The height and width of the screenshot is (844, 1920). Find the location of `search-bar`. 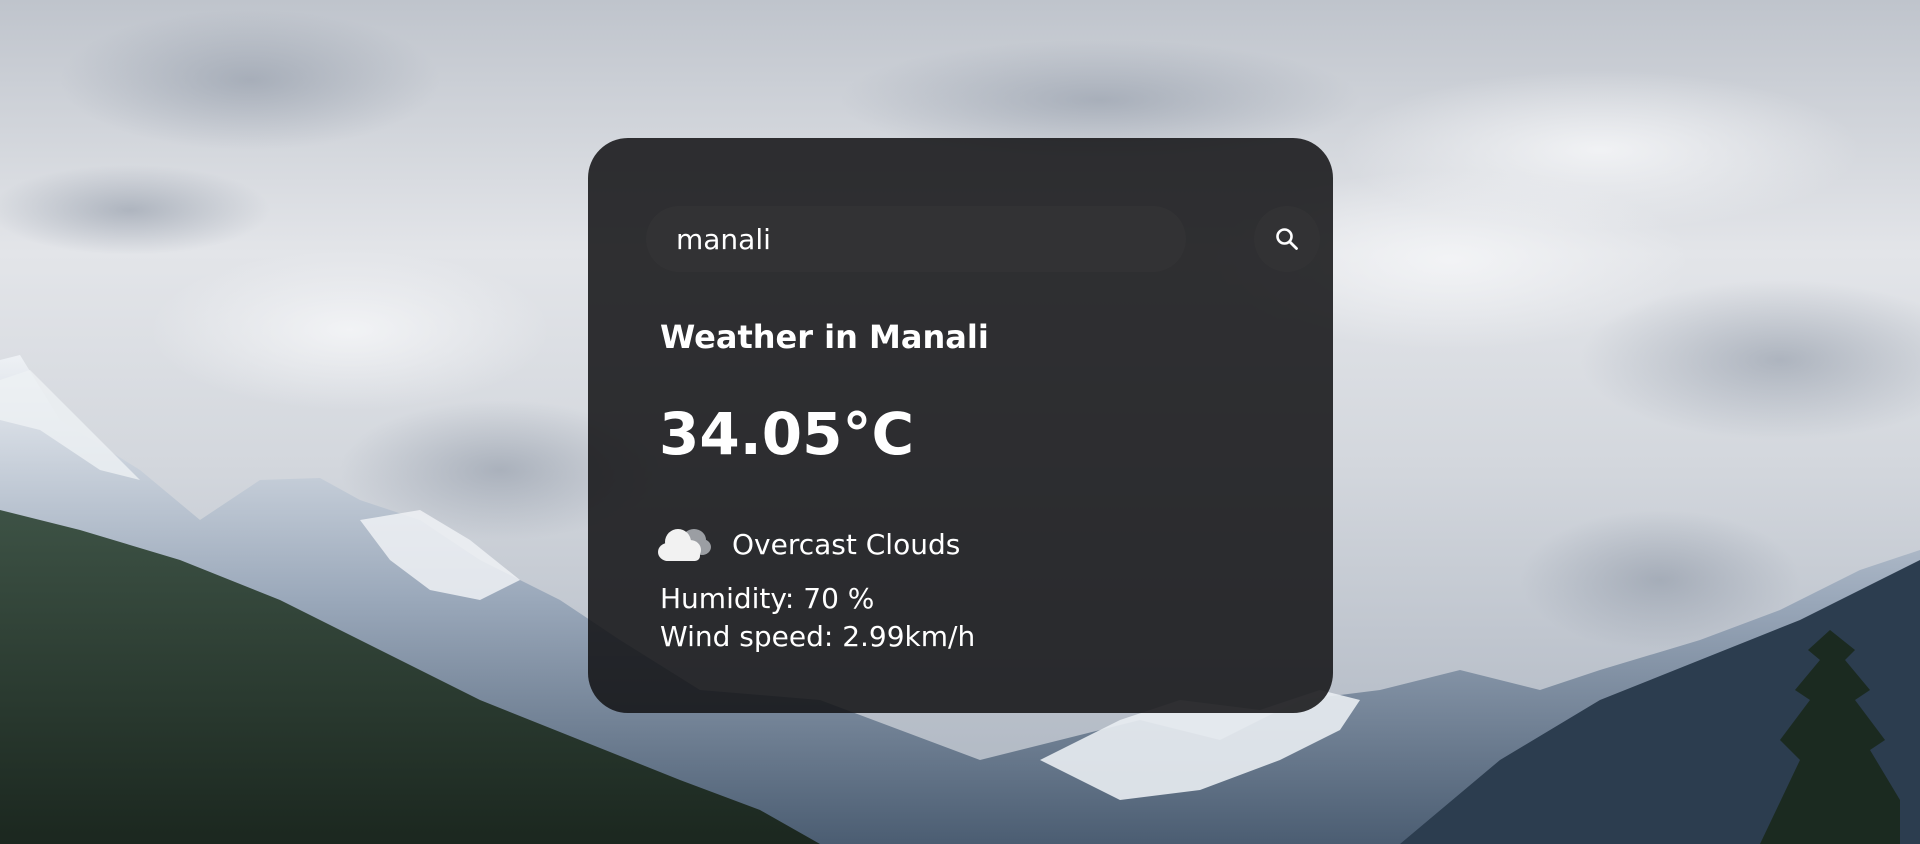

search-bar is located at coordinates (983, 239).